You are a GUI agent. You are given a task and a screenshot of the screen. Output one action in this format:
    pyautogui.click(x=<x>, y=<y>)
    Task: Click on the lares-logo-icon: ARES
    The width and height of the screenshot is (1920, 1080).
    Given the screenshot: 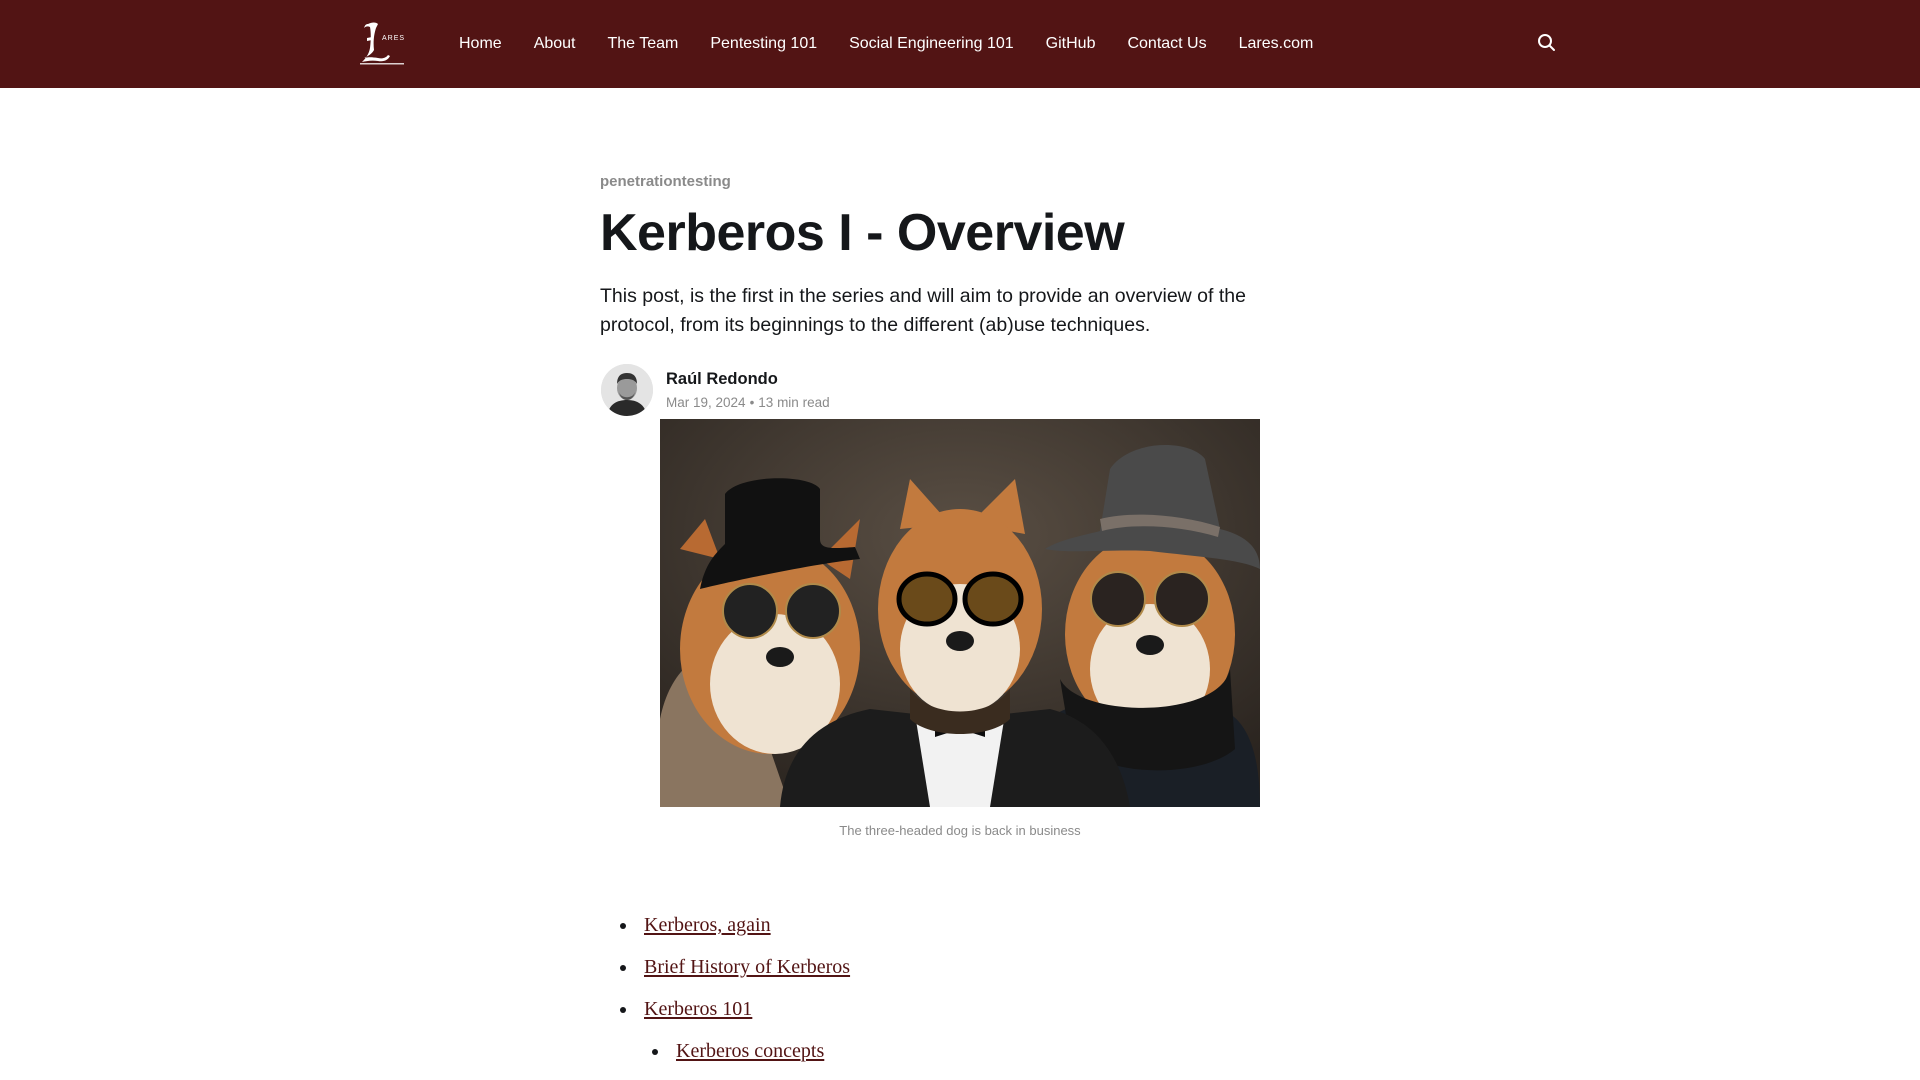 What is the action you would take?
    pyautogui.click(x=382, y=43)
    